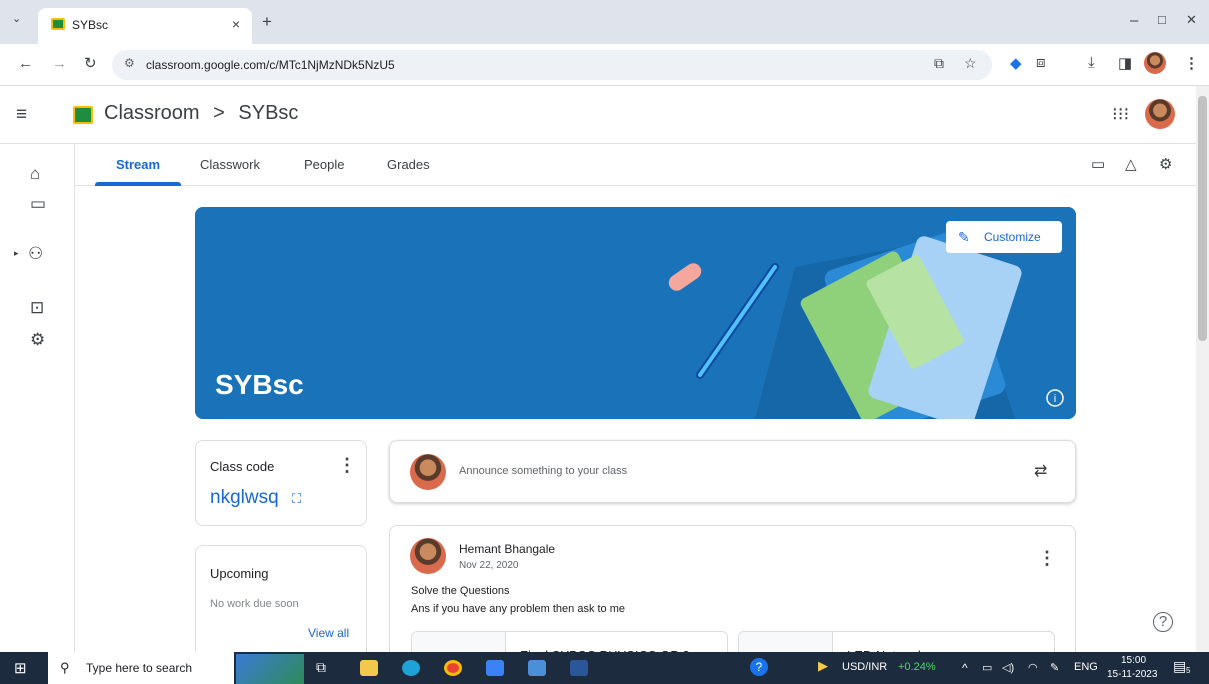  I want to click on clock-date: 15-11-2023, so click(1132, 674).